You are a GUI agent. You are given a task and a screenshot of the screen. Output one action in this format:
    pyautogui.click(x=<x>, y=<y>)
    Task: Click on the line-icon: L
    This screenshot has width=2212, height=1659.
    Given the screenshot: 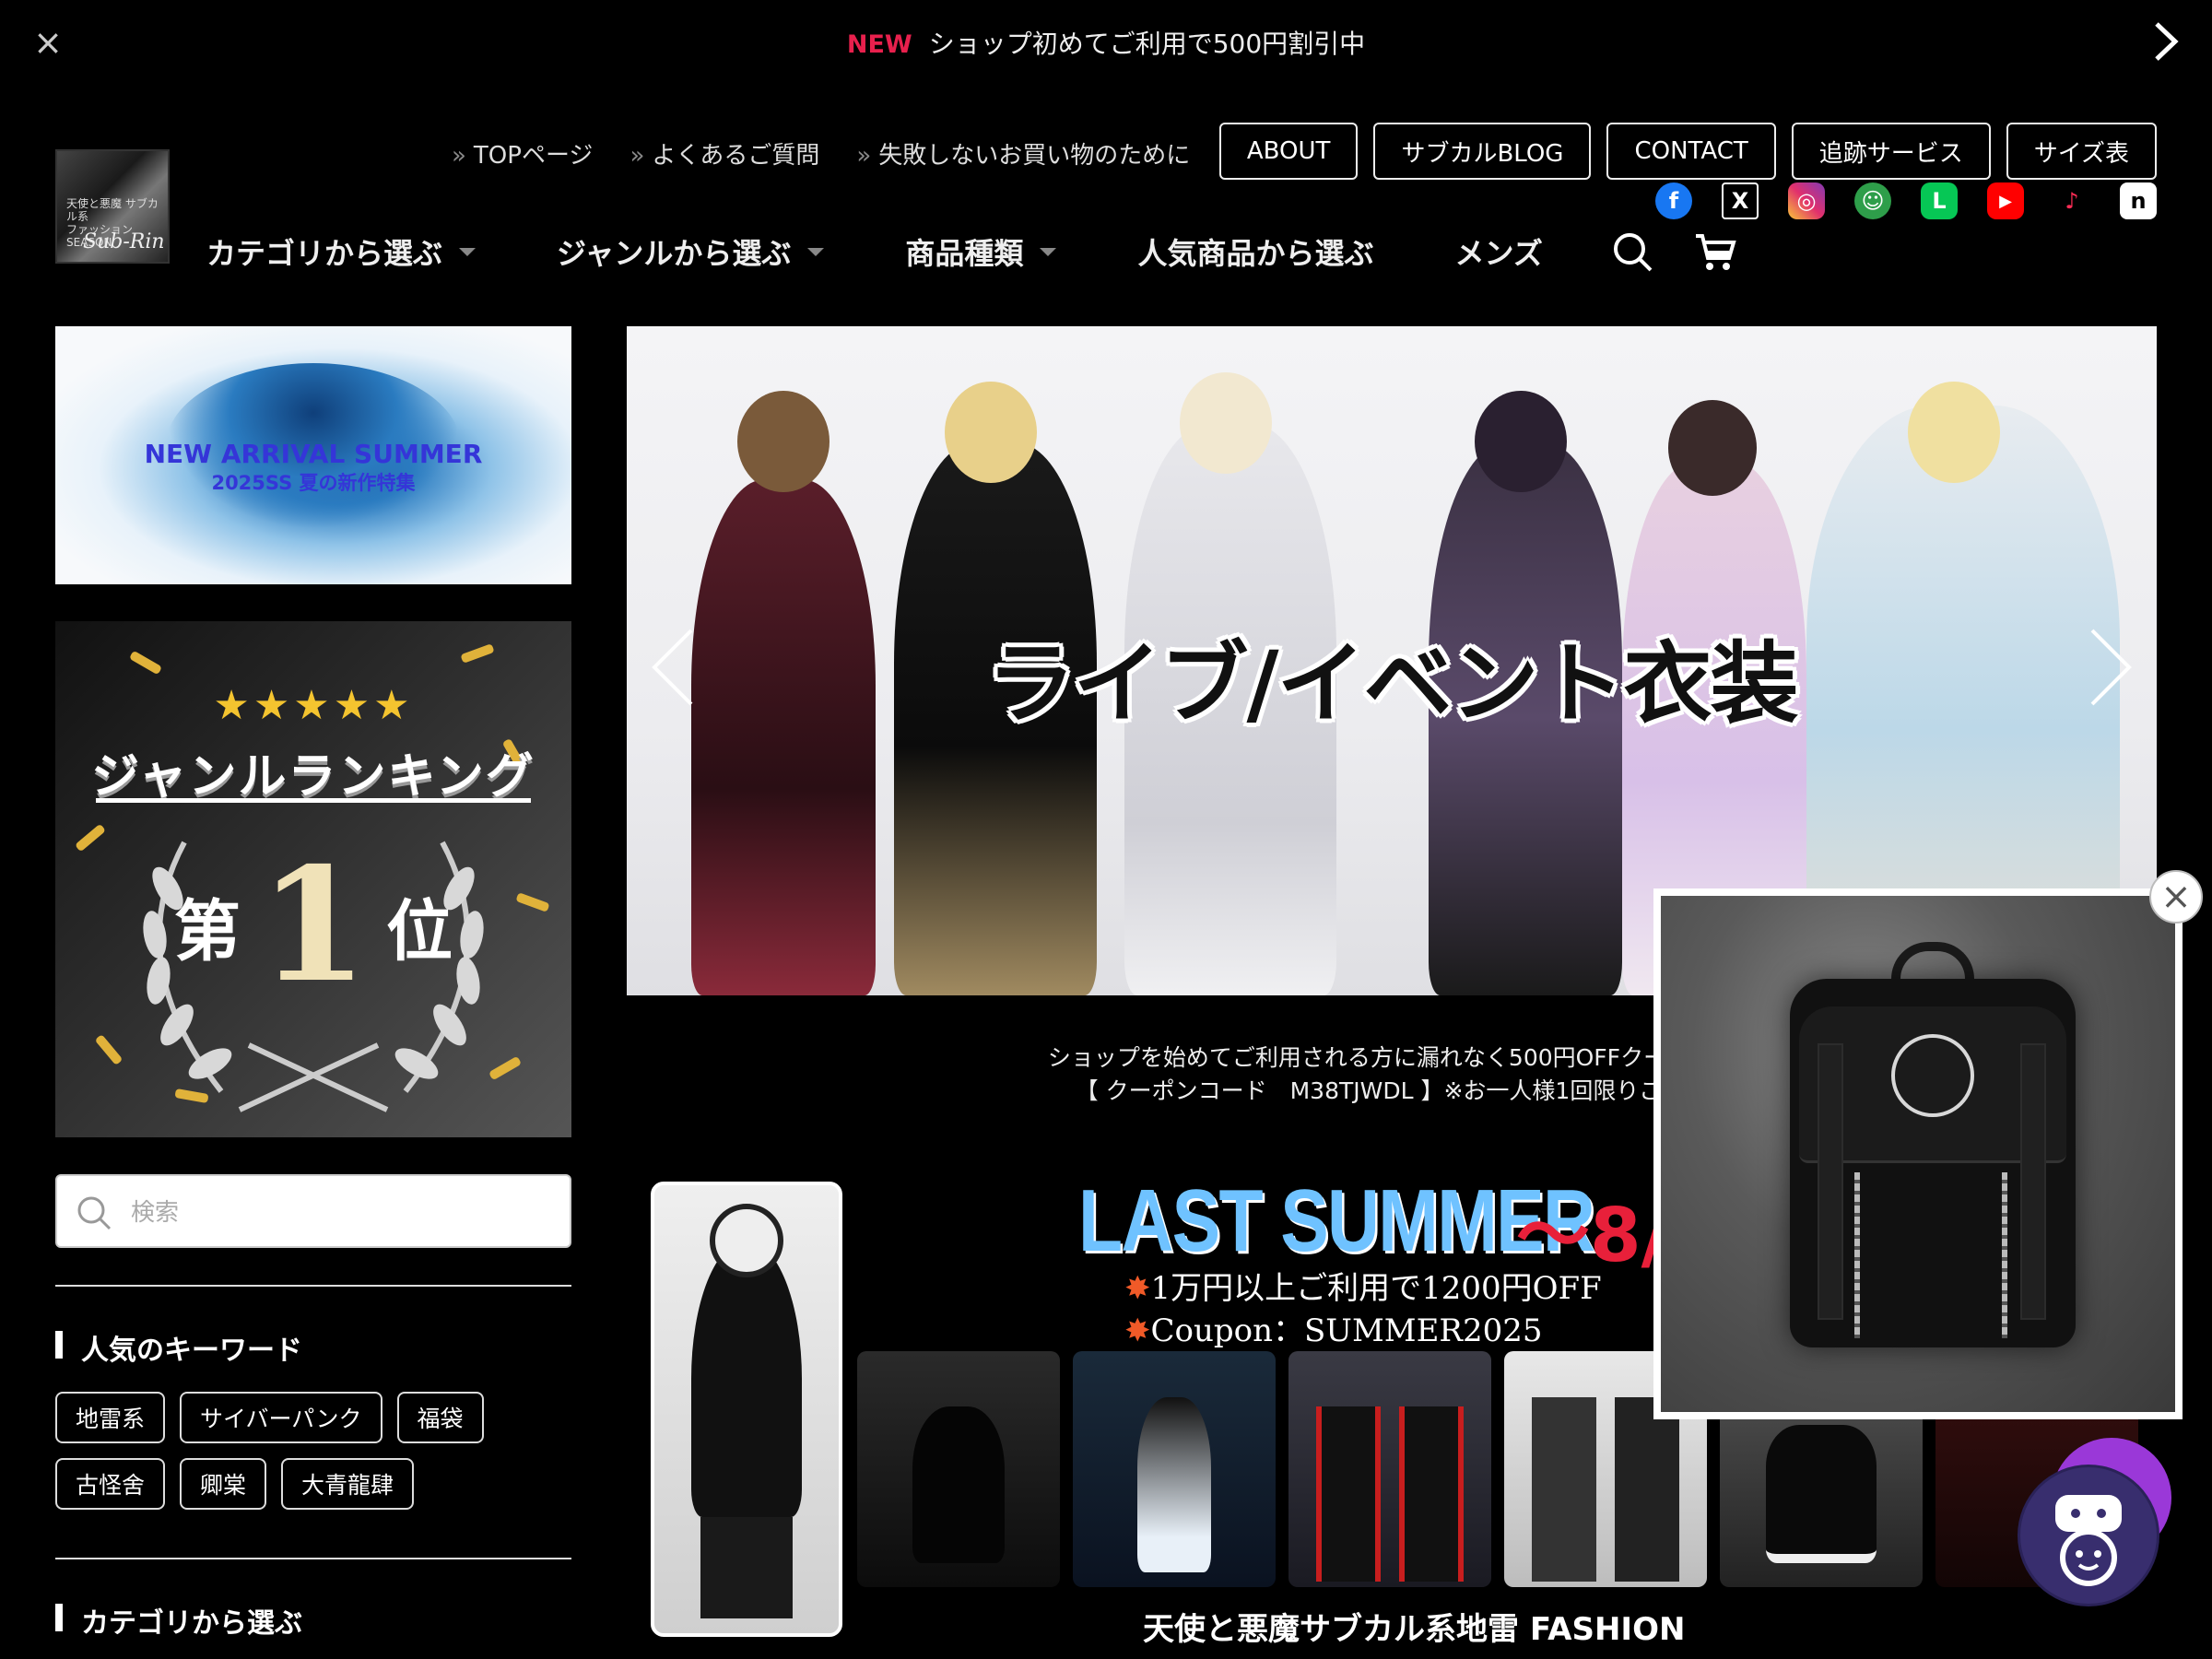 What is the action you would take?
    pyautogui.click(x=1939, y=200)
    